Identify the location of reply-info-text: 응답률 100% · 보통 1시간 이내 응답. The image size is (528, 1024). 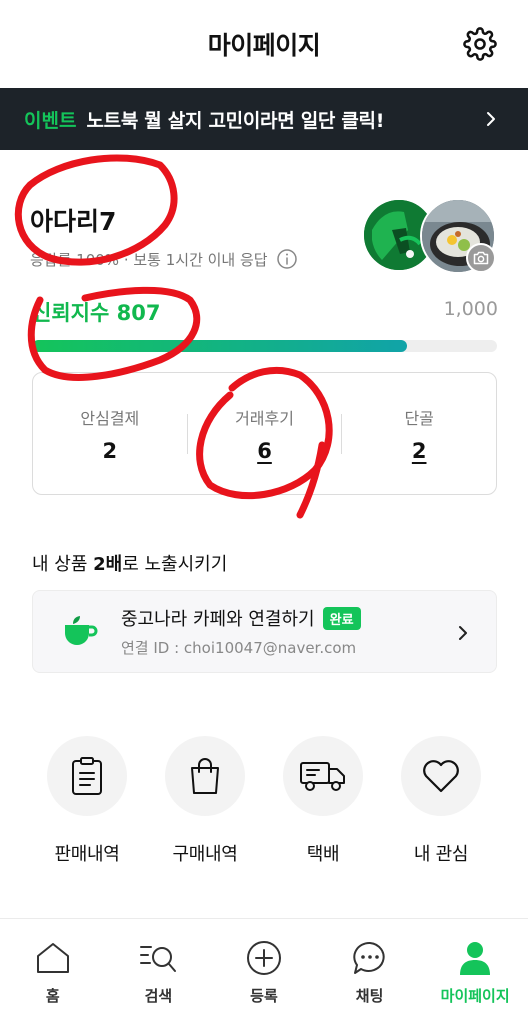
(149, 259).